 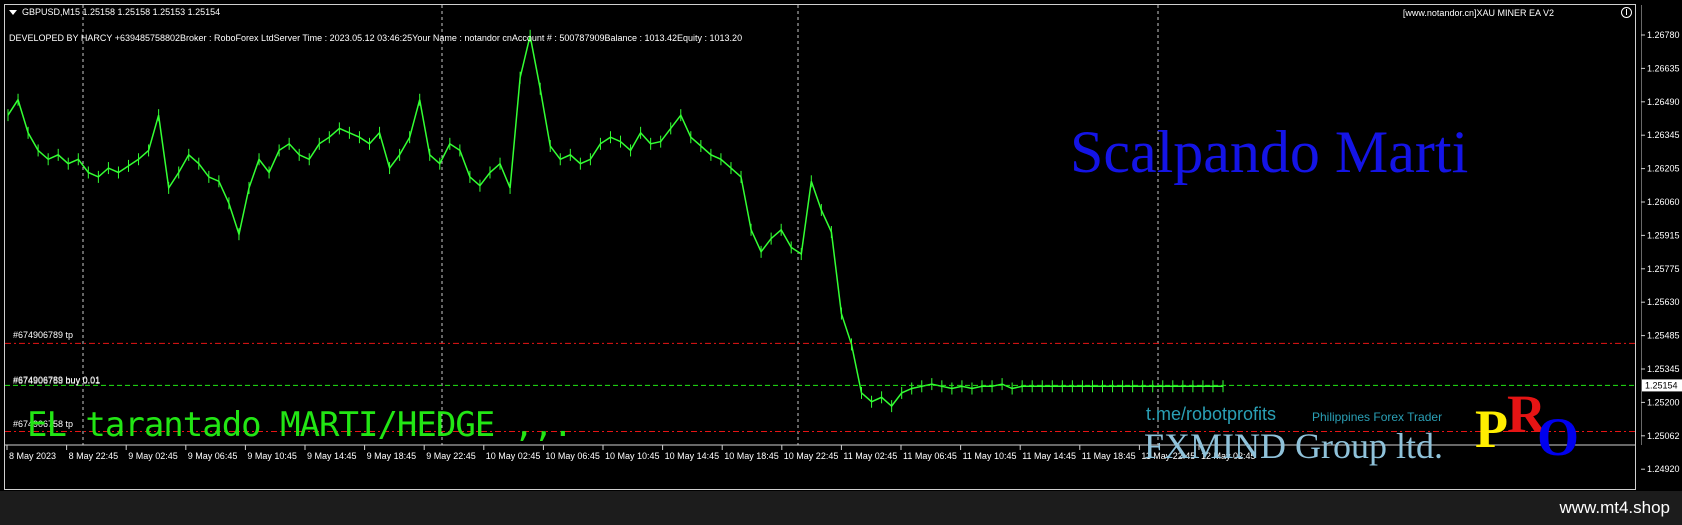 What do you see at coordinates (1049, 456) in the screenshot?
I see `time-label: 11 May 14:45` at bounding box center [1049, 456].